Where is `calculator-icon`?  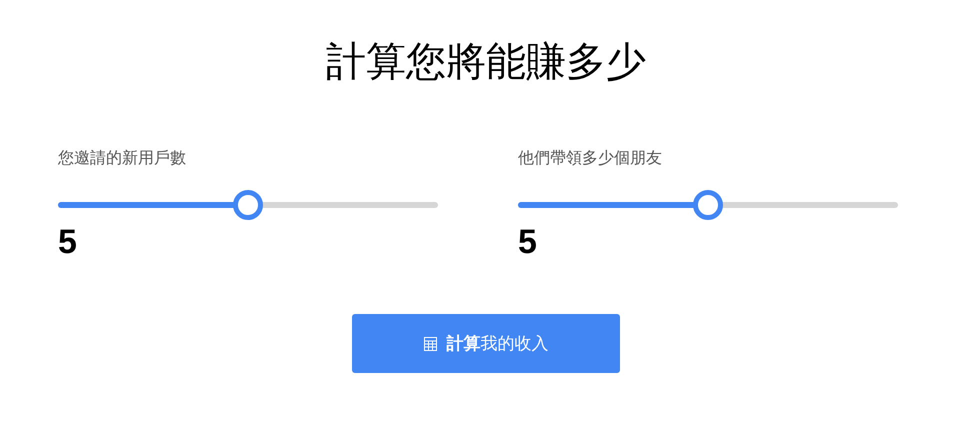 calculator-icon is located at coordinates (430, 343).